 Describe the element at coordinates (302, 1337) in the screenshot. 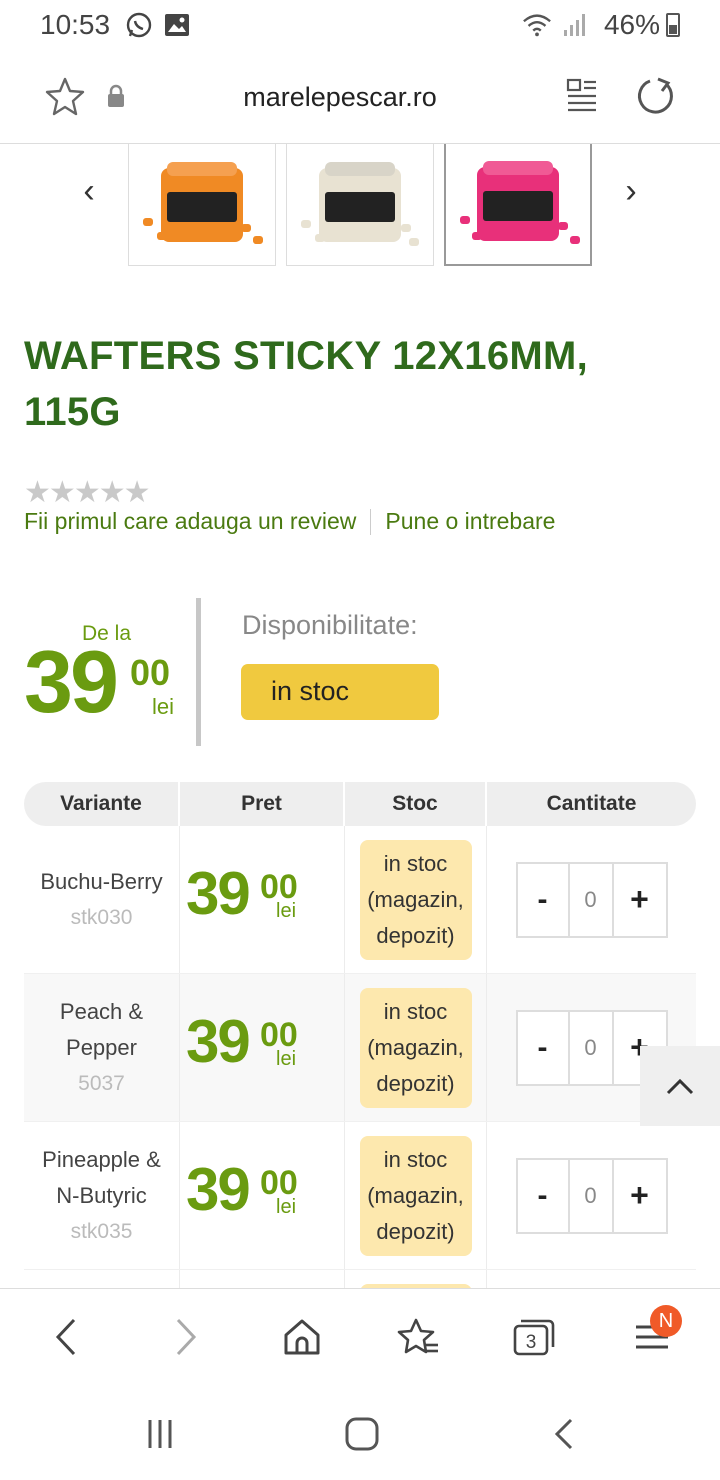

I see `home-icon` at that location.